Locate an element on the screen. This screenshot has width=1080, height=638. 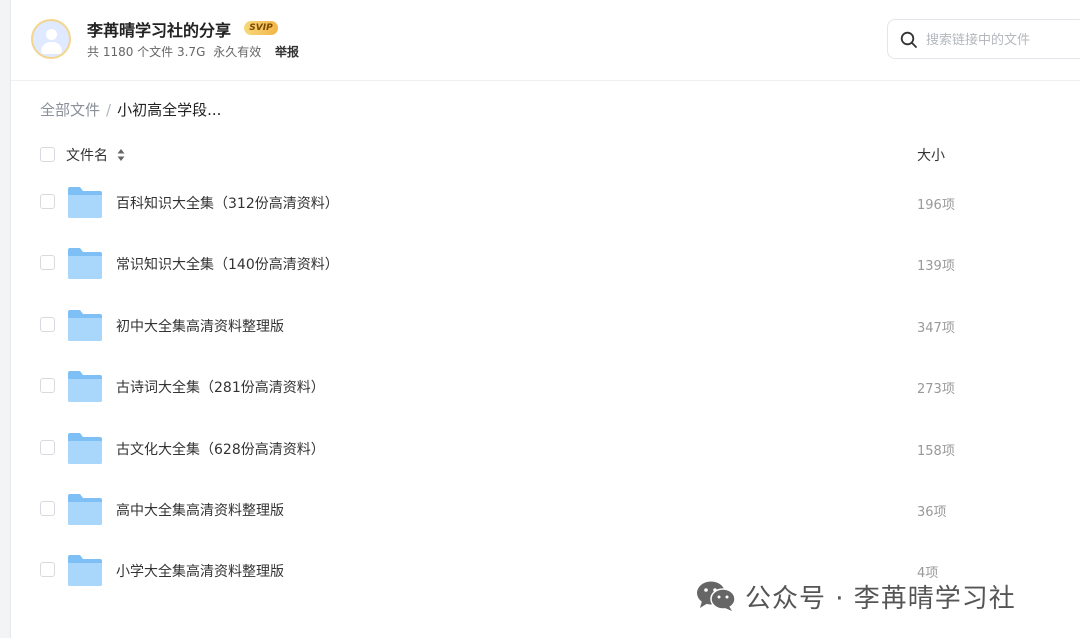
search-icon is located at coordinates (908, 39).